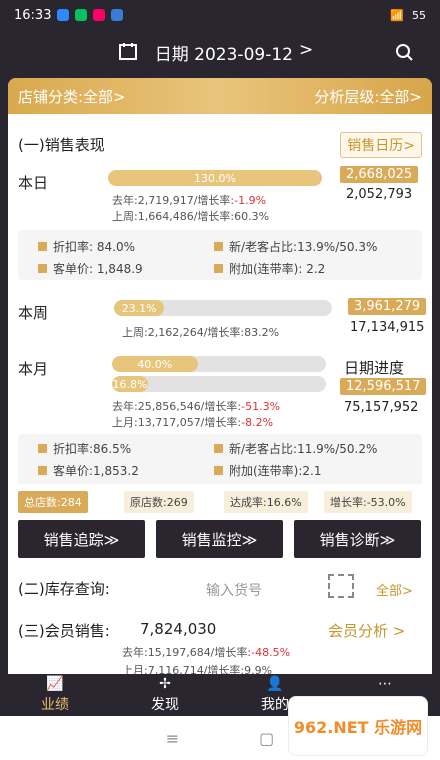 Image resolution: width=440 pixels, height=760 pixels. Describe the element at coordinates (275, 684) in the screenshot. I see `user-icon: 👤` at that location.